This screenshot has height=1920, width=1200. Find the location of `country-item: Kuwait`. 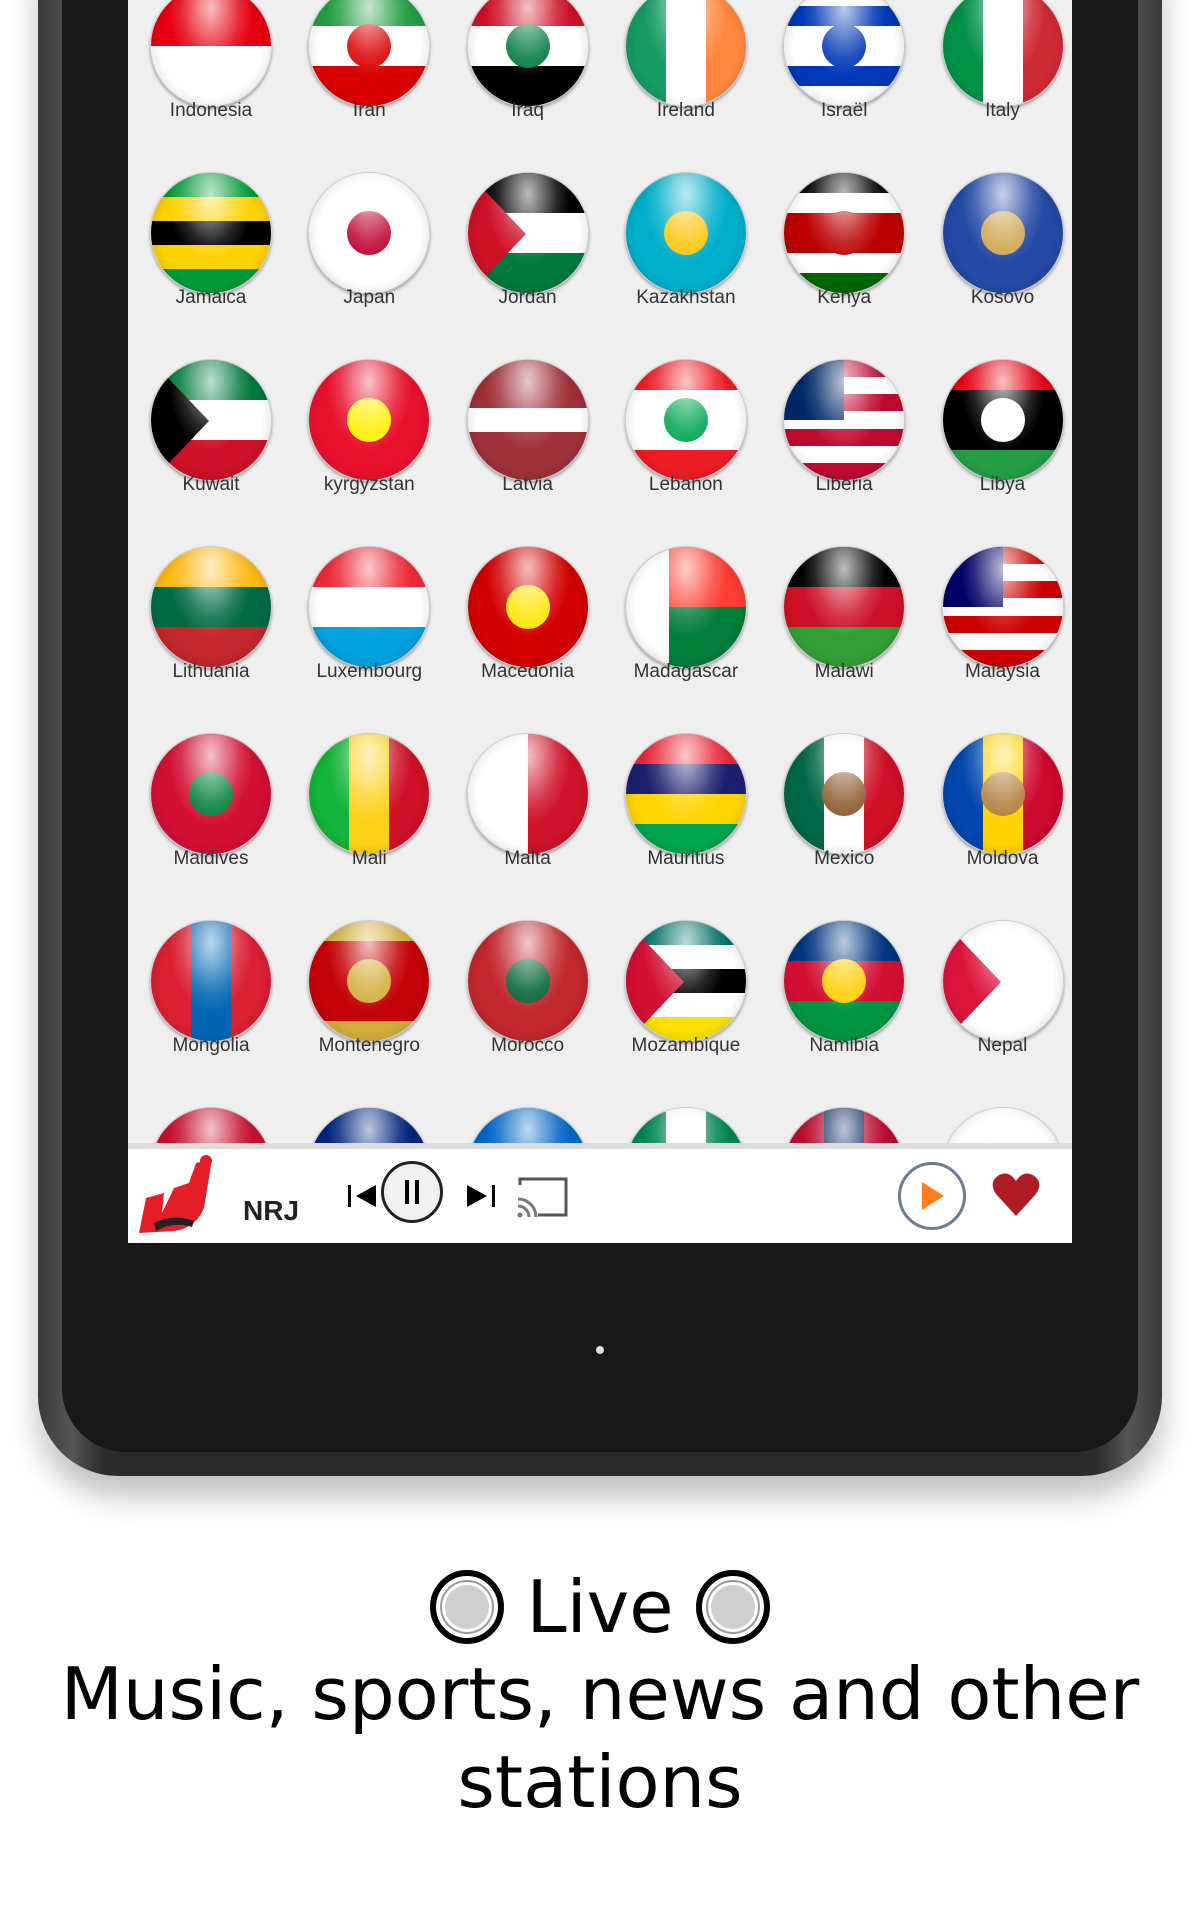

country-item: Kuwait is located at coordinates (211, 452).